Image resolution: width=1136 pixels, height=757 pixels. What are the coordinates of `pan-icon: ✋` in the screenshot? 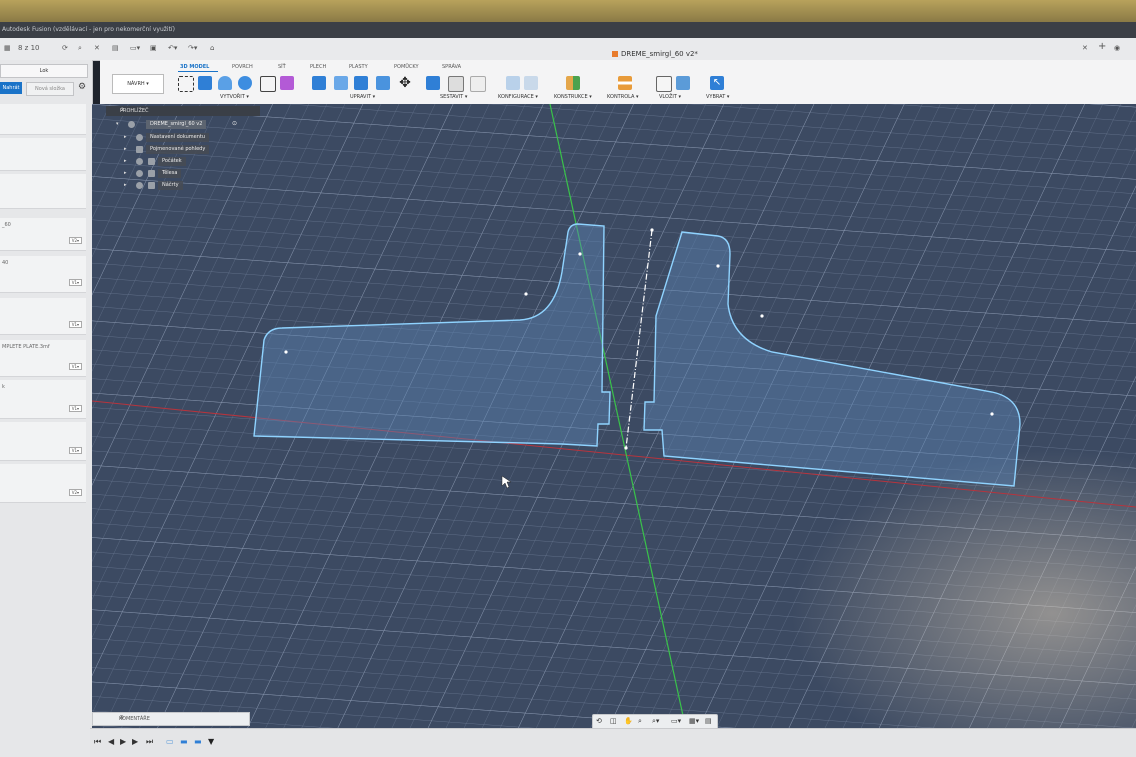 It's located at (628, 721).